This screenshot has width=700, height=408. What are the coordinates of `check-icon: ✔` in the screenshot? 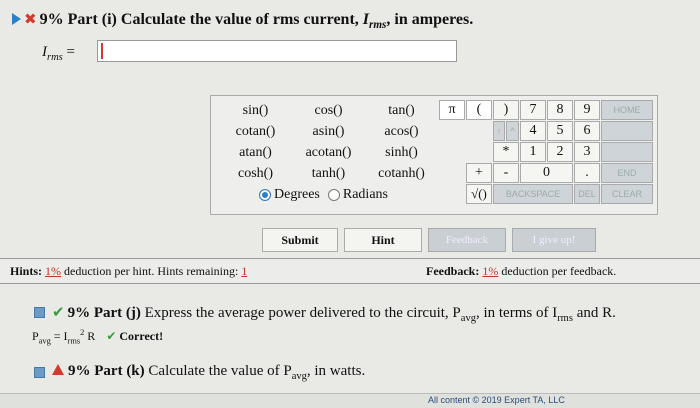 It's located at (58, 312).